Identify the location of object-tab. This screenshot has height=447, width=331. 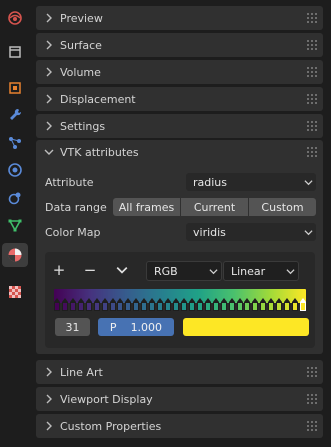
(15, 88).